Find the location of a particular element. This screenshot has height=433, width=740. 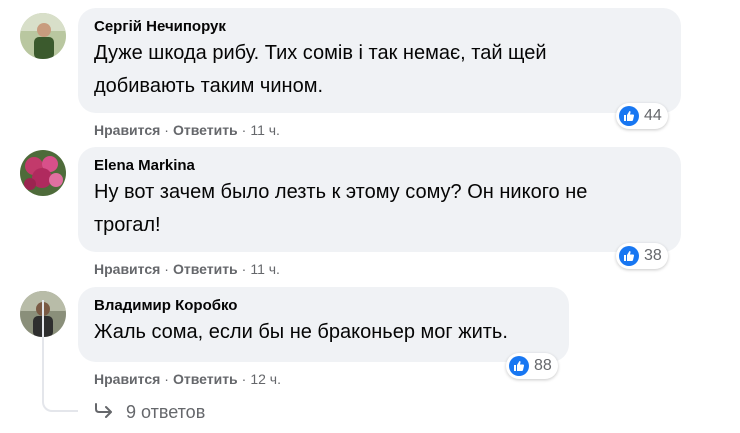

reaction-summary: 38 is located at coordinates (642, 256).